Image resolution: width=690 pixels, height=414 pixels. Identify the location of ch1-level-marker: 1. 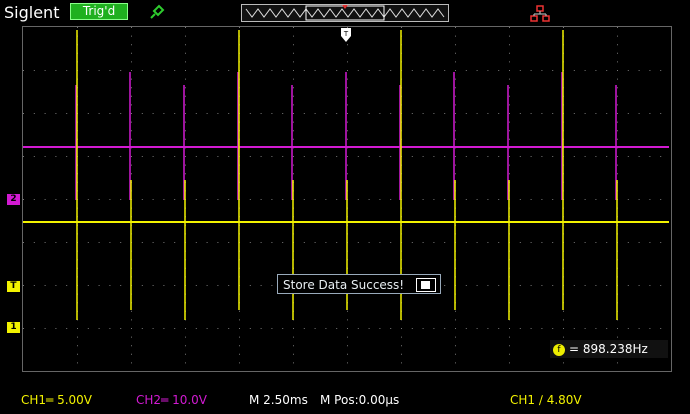
(13, 327).